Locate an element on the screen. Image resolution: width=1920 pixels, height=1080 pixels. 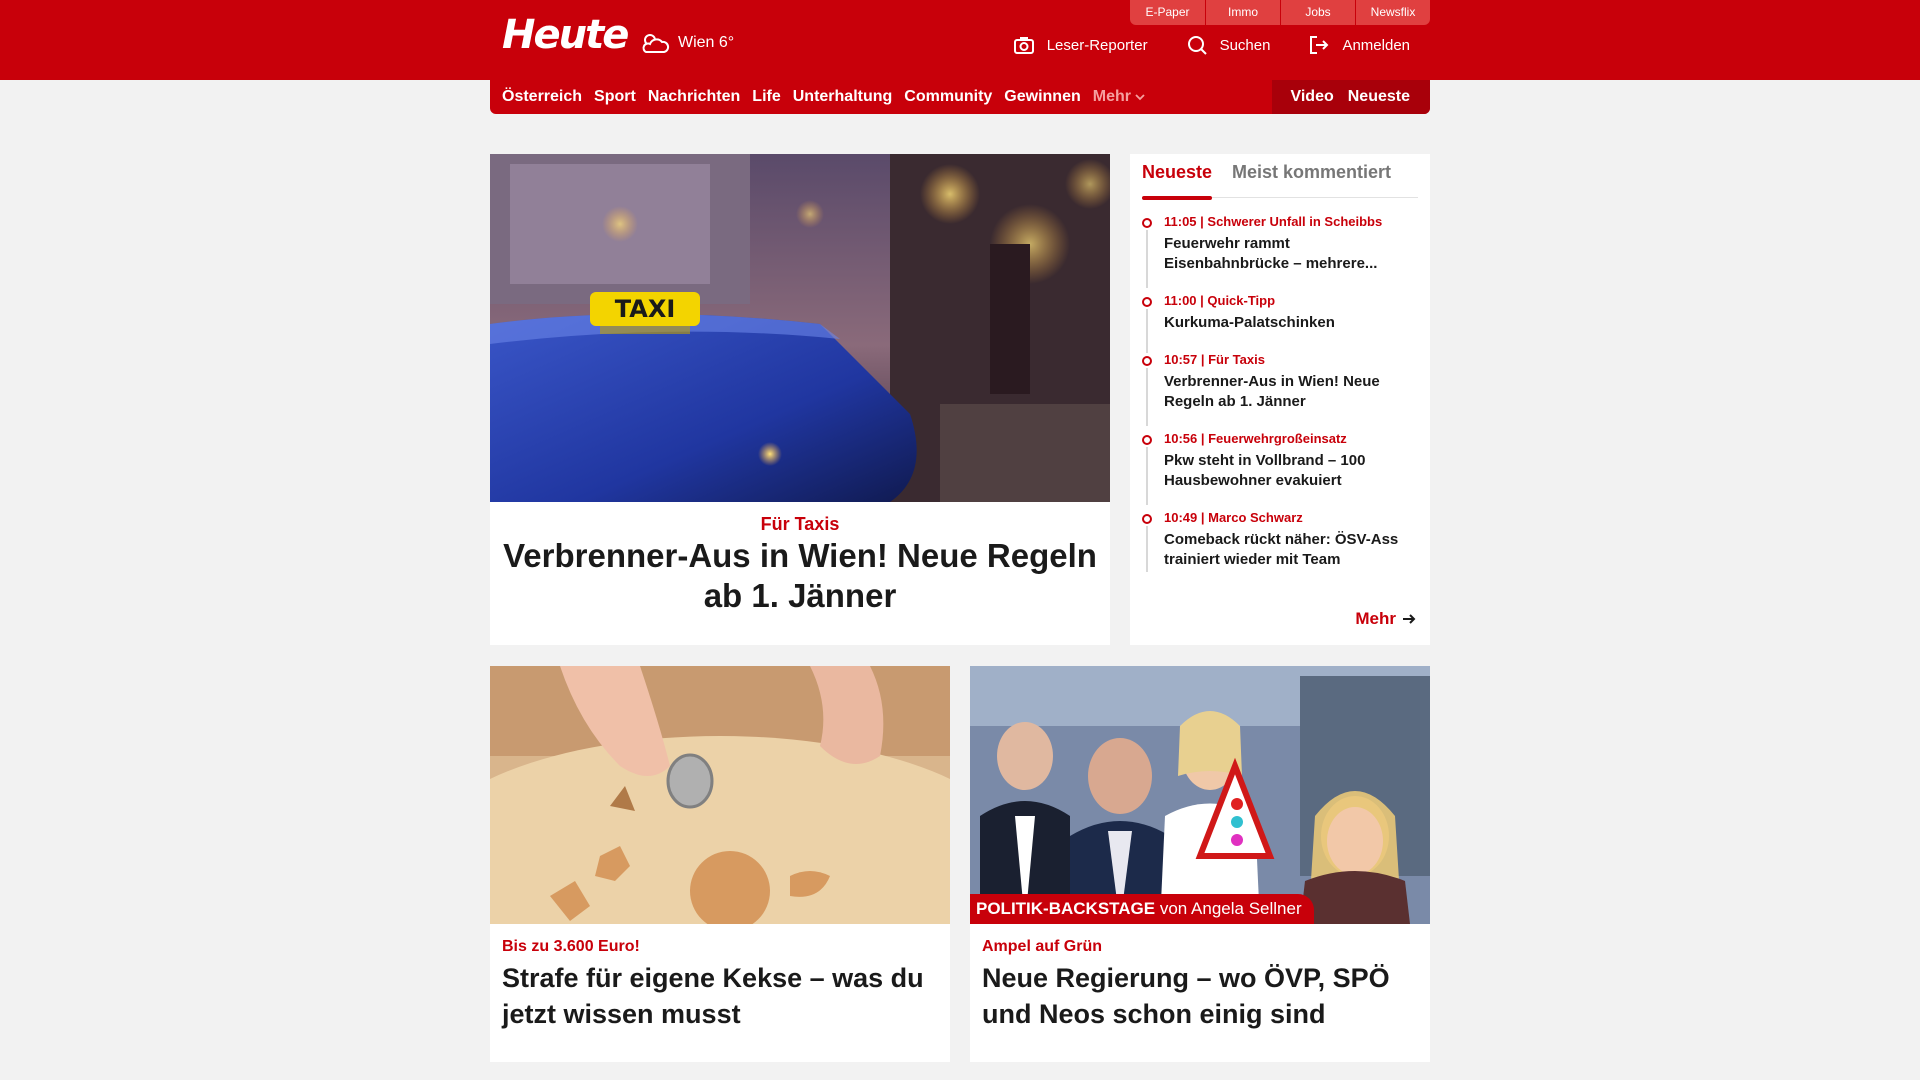
taxi-sign-text: TAXI is located at coordinates (645, 309).